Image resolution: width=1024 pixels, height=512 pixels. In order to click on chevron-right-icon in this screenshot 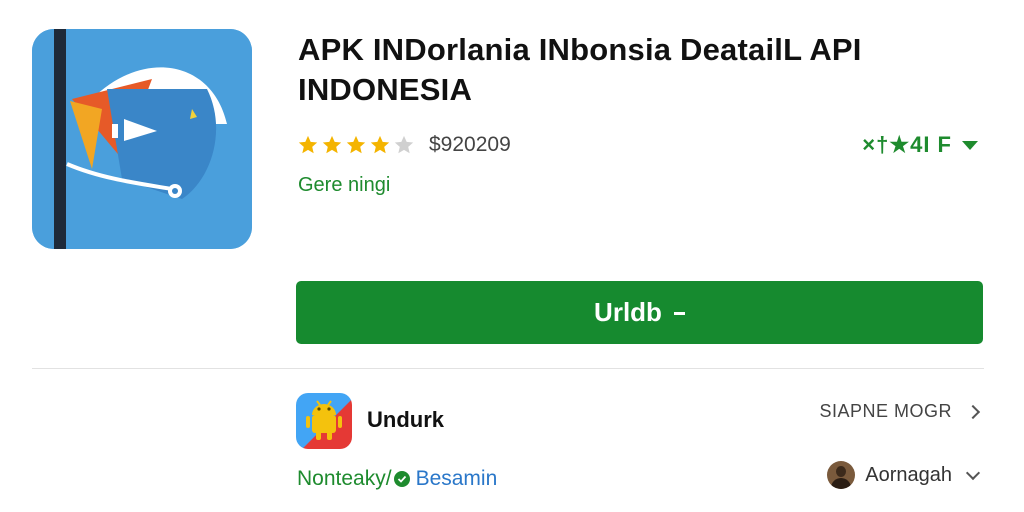, I will do `click(973, 411)`.